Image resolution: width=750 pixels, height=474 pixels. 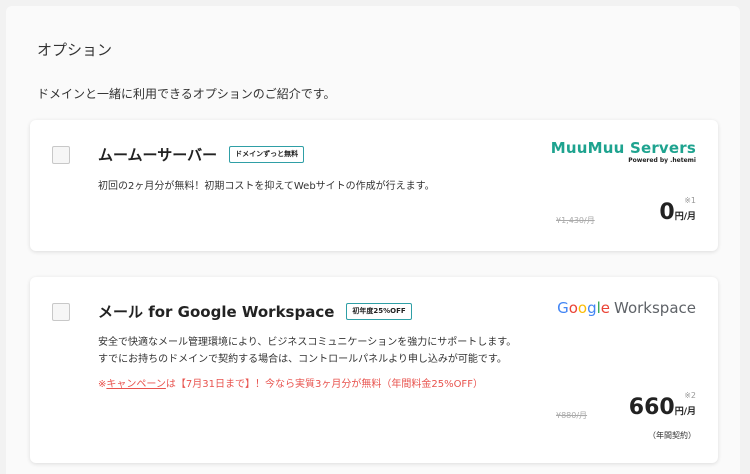 I want to click on option-title: メール for Google Workspace 初年度25%OFF, so click(x=255, y=311).